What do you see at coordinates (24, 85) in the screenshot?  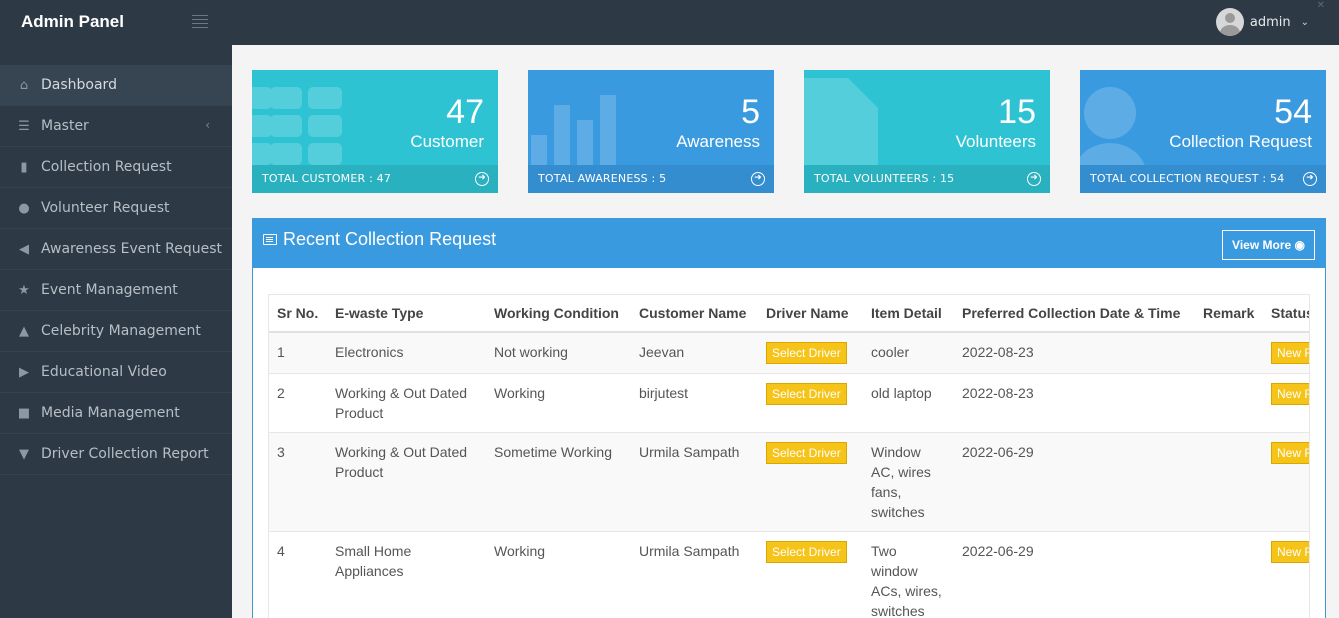 I see `home-icon: ⌂` at bounding box center [24, 85].